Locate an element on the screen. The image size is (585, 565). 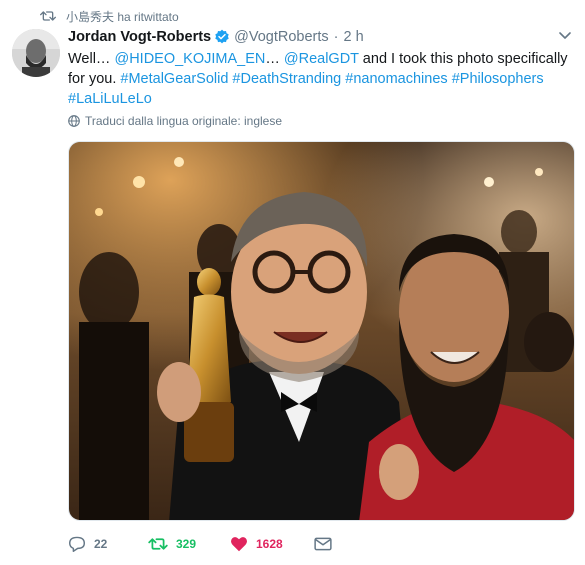
tweet-header: Jordan Vogt-Roberts @VogtRoberts · 2 h is located at coordinates (216, 37).